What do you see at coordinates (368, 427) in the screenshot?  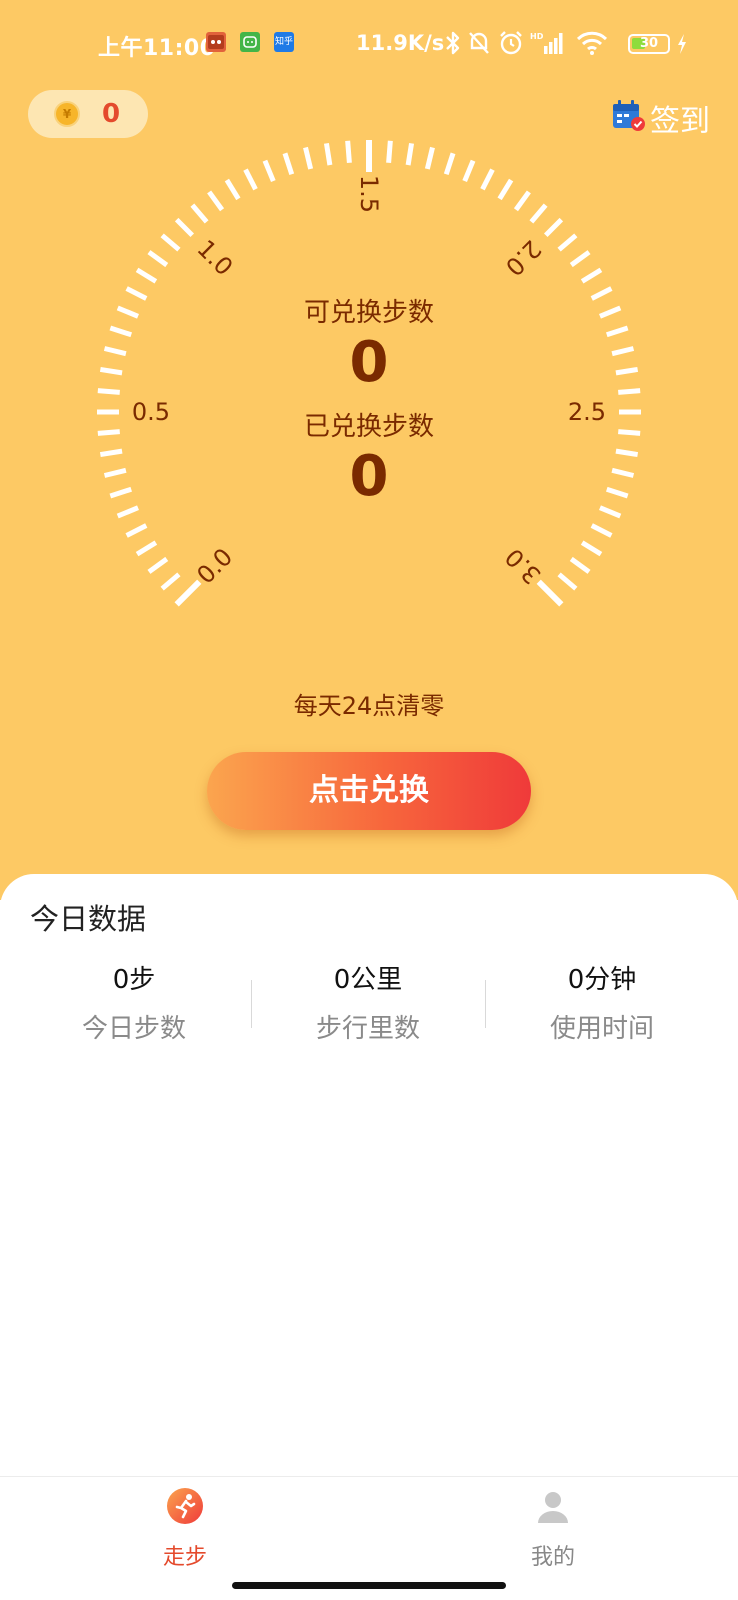 I see `exchanged-steps-label: 已兑换步数` at bounding box center [368, 427].